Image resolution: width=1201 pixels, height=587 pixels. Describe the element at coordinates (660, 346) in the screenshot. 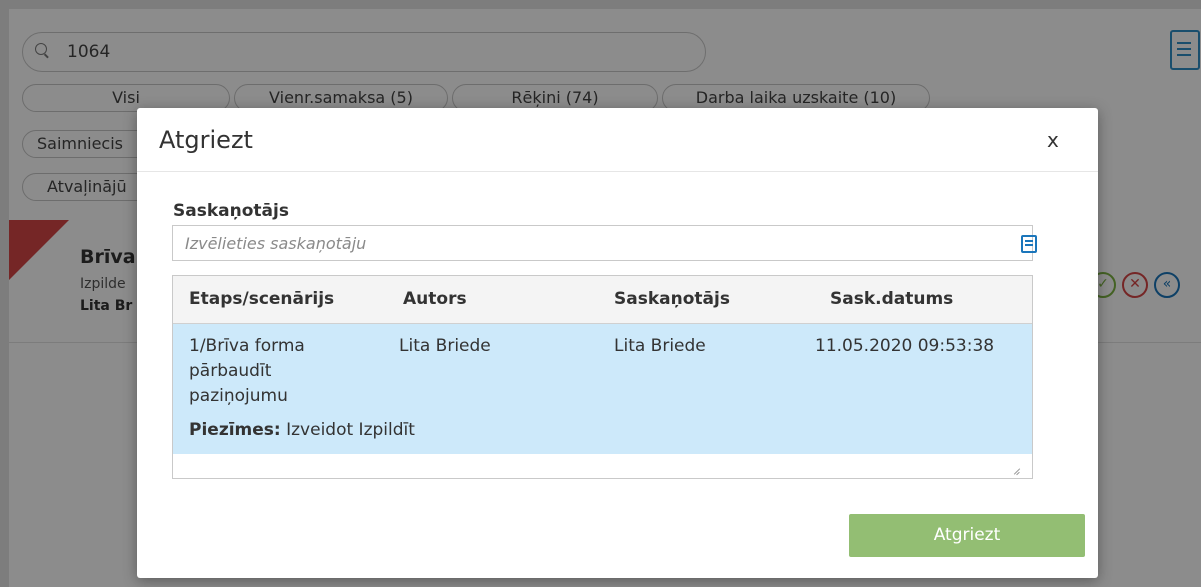

I see `option-approver: Lita Briede` at that location.